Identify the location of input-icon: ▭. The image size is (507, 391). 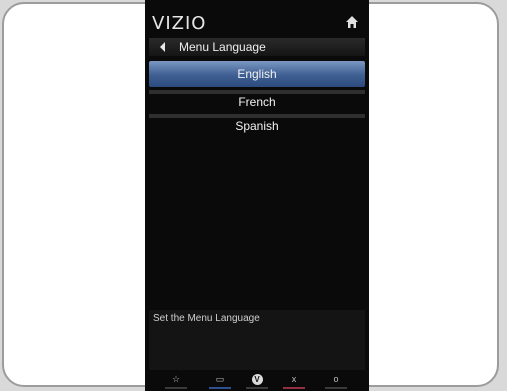
(220, 379).